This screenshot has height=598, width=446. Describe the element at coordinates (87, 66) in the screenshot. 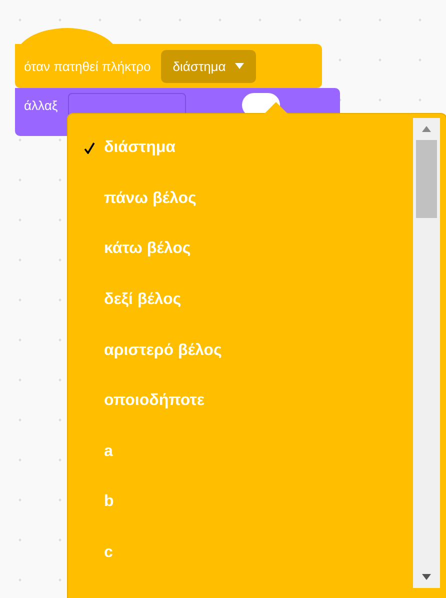

I see `block-label: όταν πατηθεί πλήκτρο` at that location.